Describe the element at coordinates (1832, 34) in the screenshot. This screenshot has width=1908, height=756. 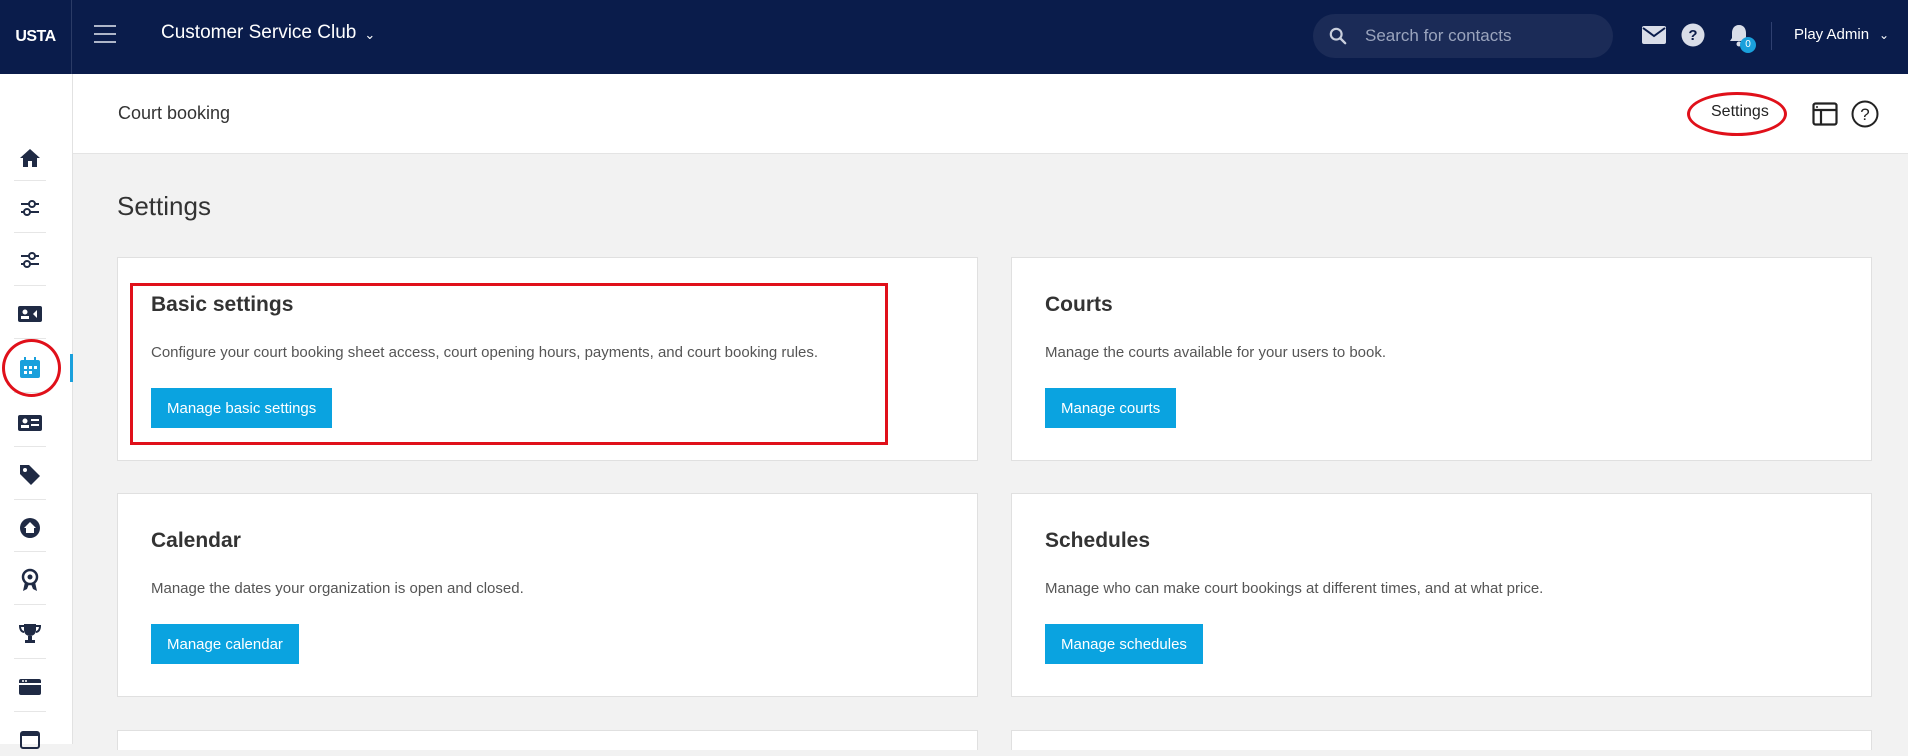
I see `user-name: Play Admin` at that location.